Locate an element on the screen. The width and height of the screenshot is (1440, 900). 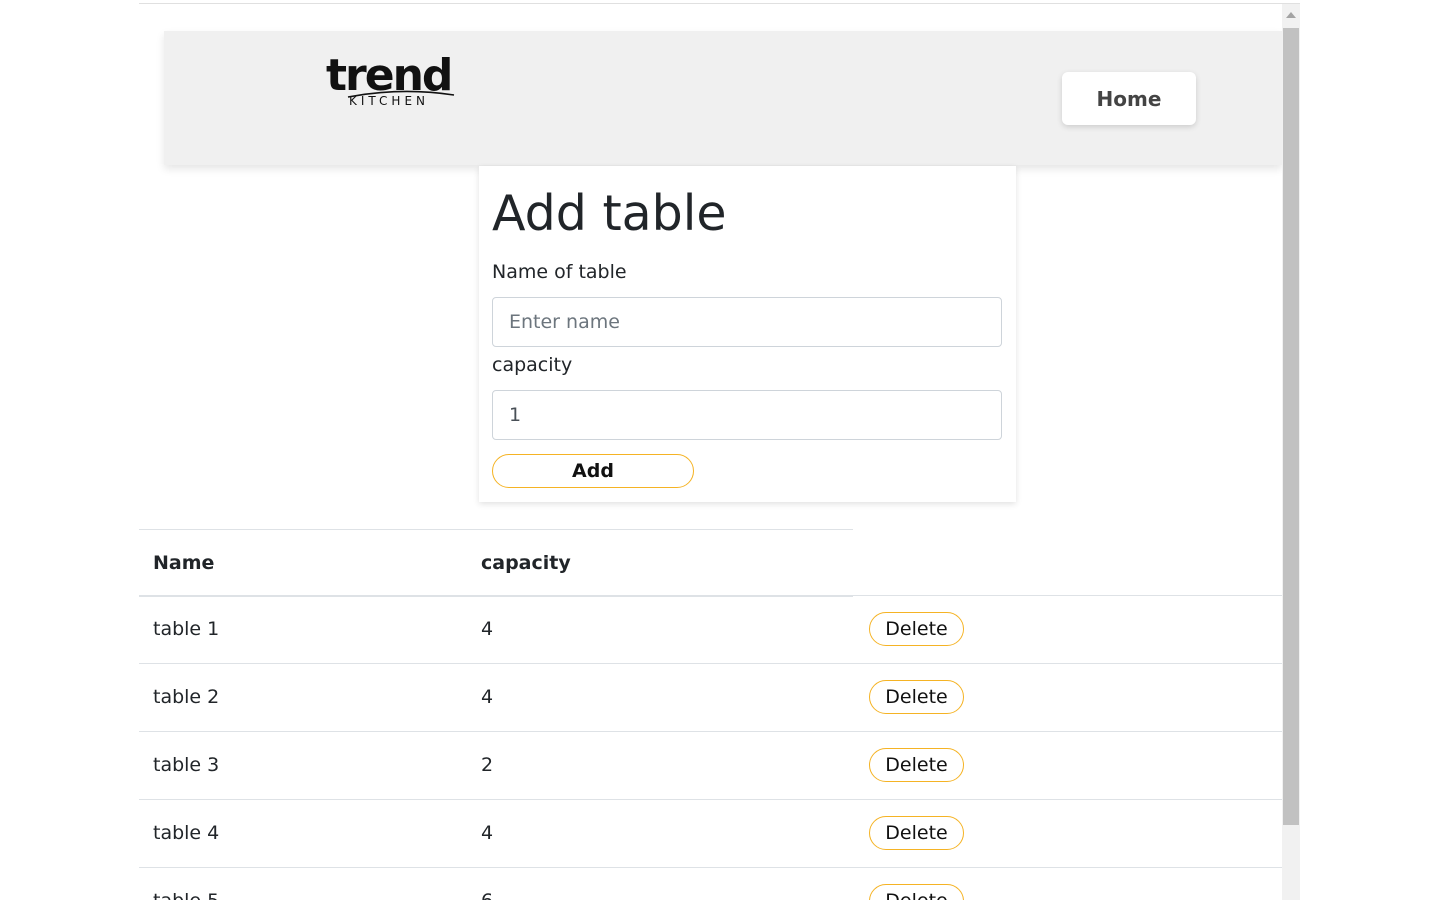
table-row: table 3 2 Delete is located at coordinates (710, 766).